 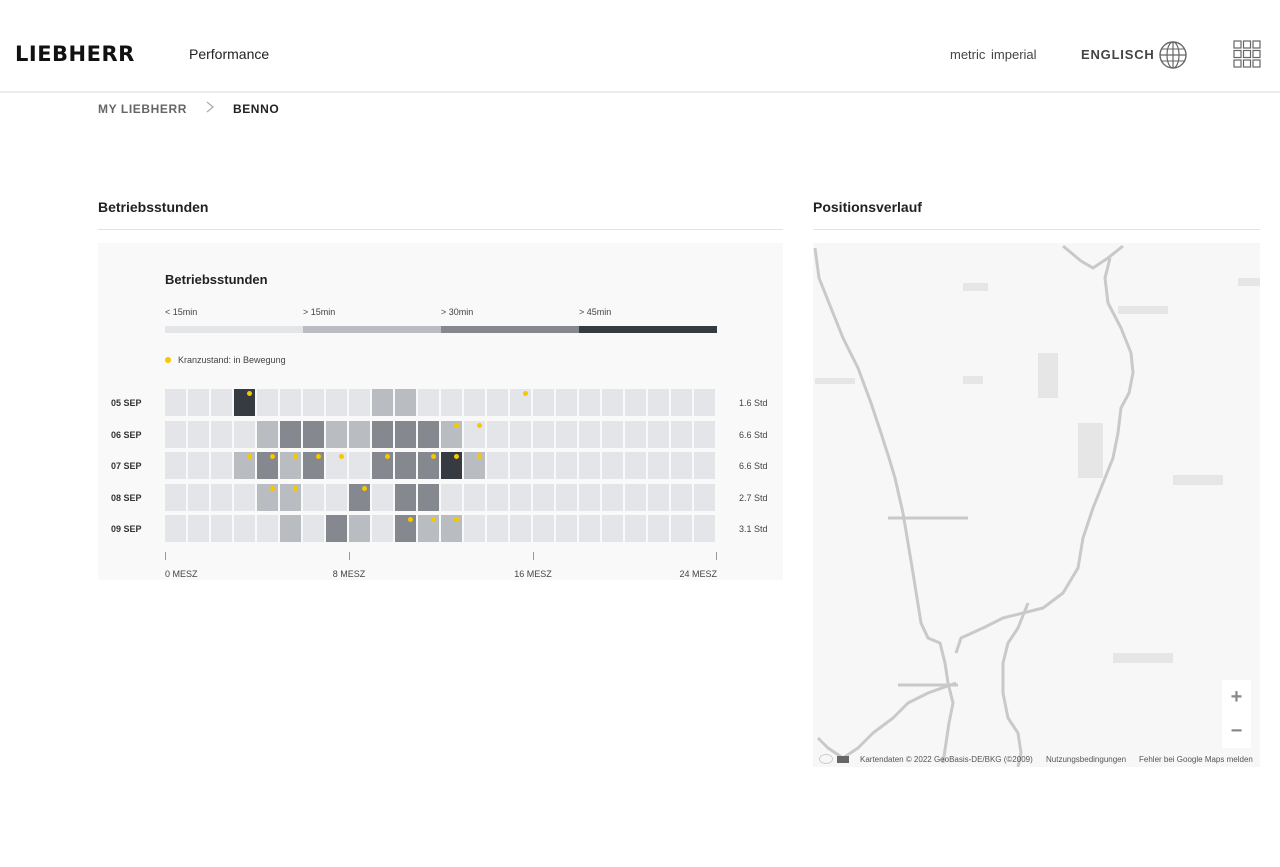 I want to click on map-zoom-out-button: −, so click(x=1236, y=731).